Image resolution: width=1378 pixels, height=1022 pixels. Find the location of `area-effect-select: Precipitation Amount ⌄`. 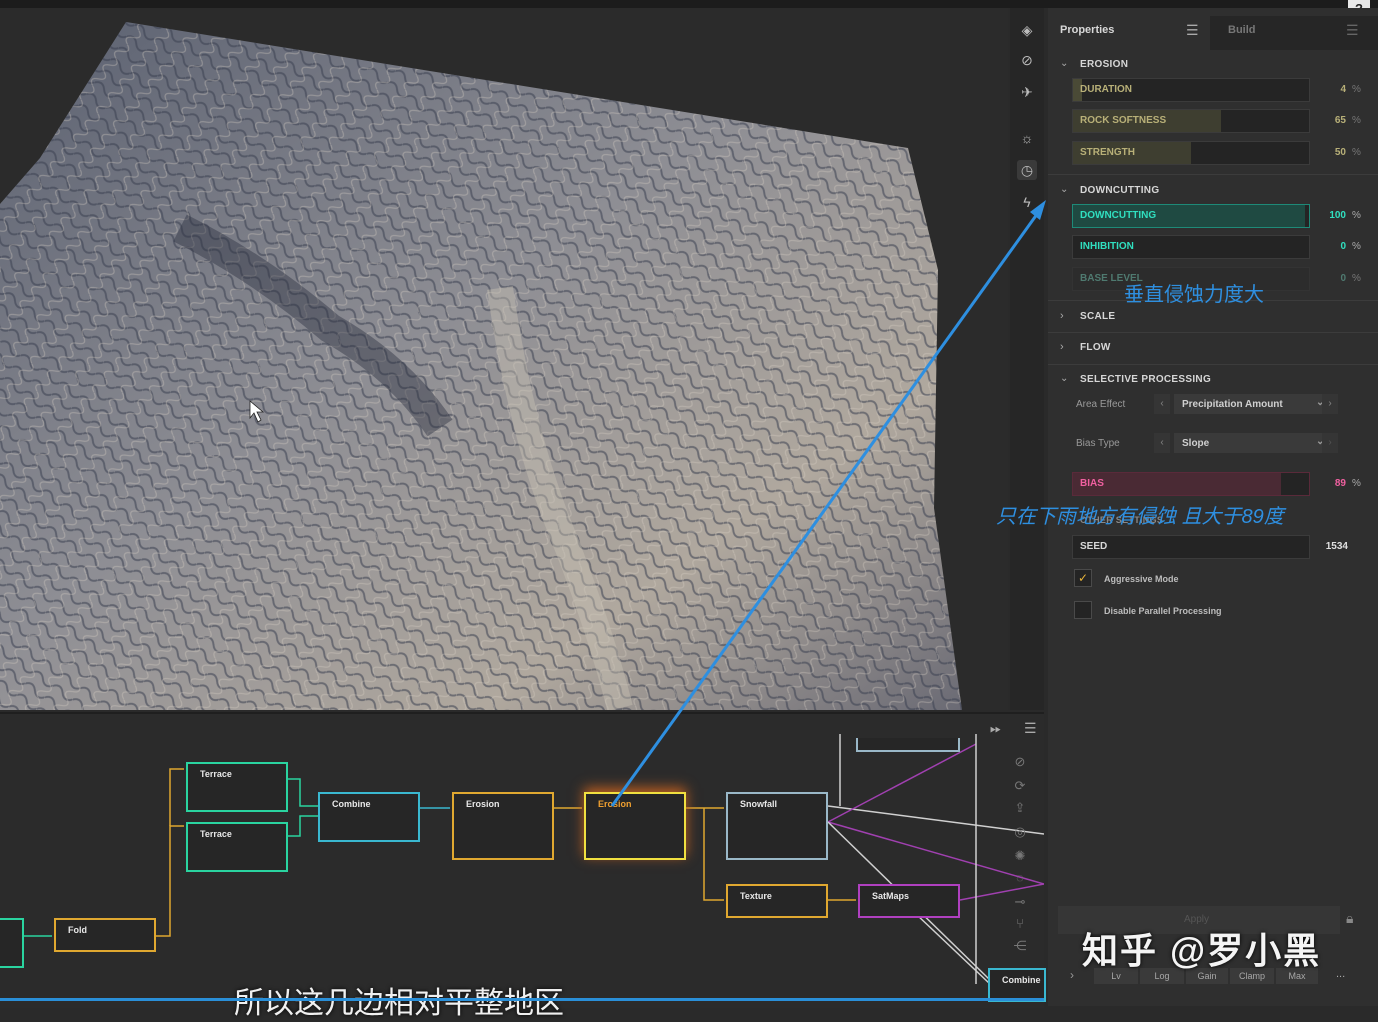

area-effect-select: Precipitation Amount ⌄ is located at coordinates (1253, 404).